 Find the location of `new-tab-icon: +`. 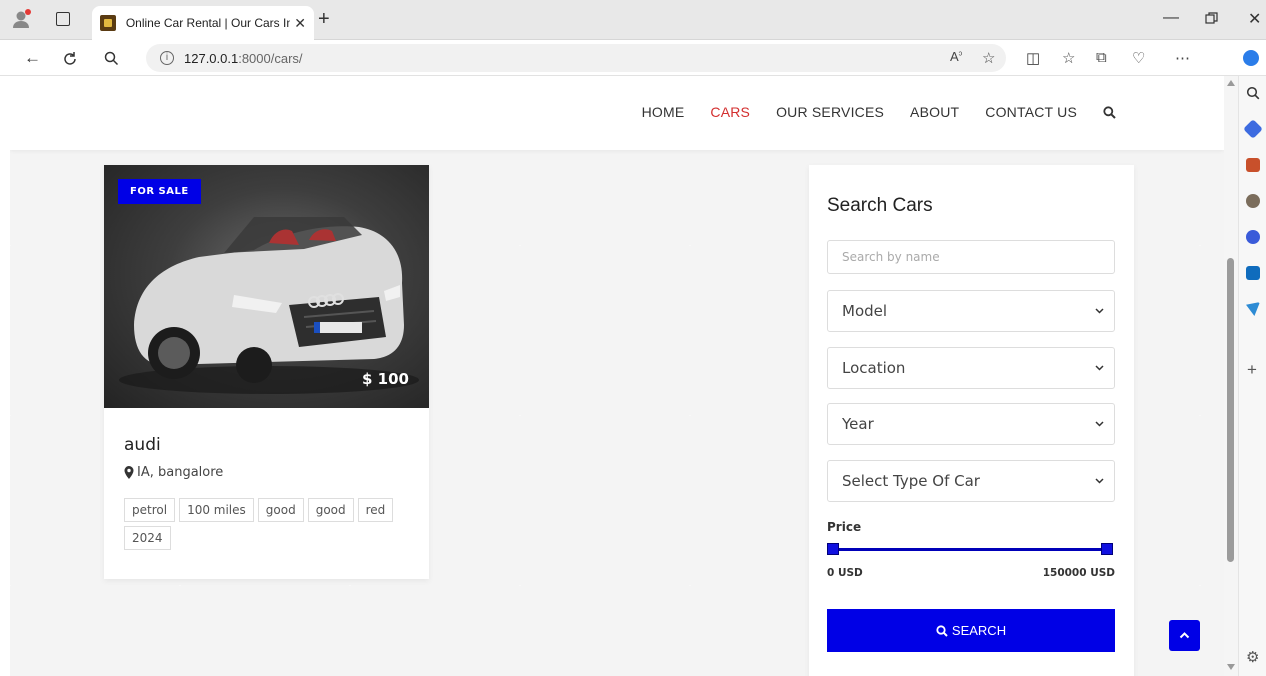

new-tab-icon: + is located at coordinates (324, 19).